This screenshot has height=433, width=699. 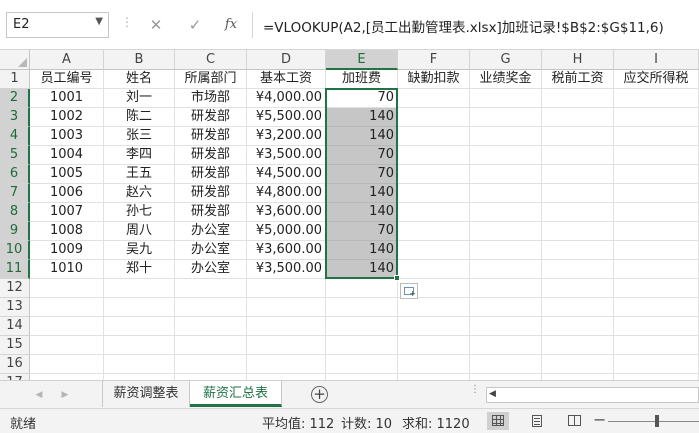 I want to click on horizontal-scrollbar: ◀, so click(x=592, y=395).